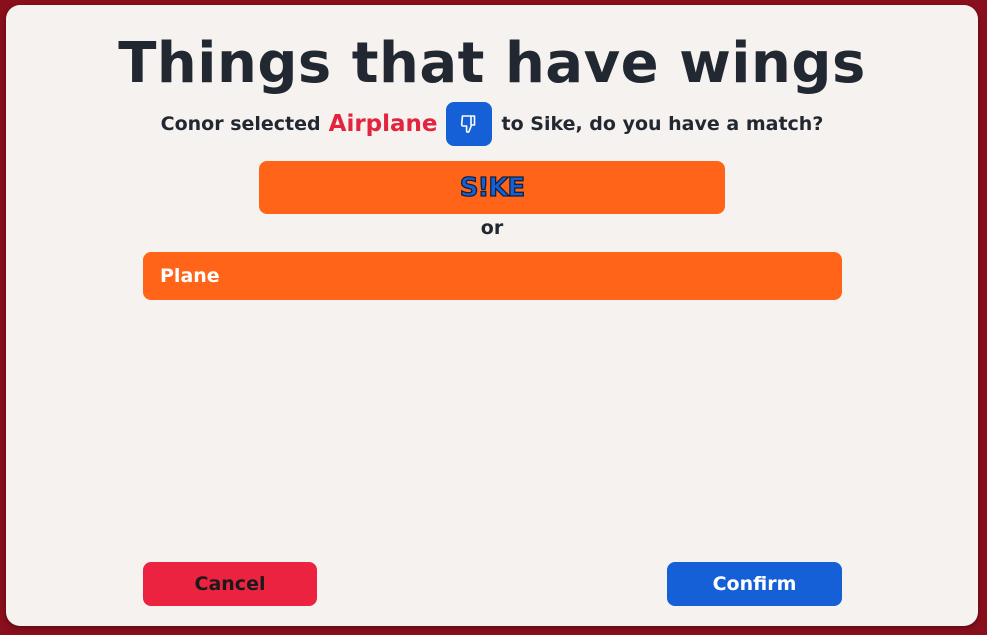 This screenshot has height=635, width=987. I want to click on selected-answer: Airplane, so click(383, 124).